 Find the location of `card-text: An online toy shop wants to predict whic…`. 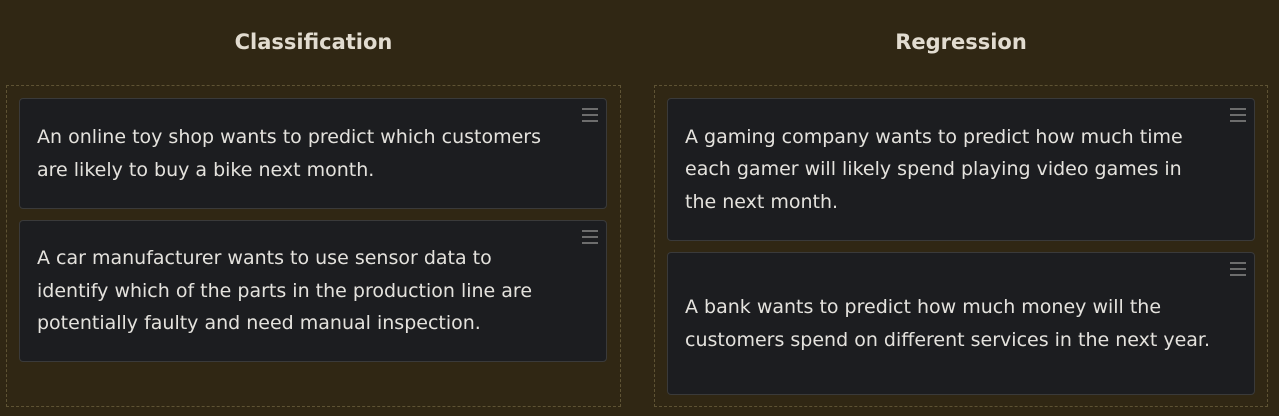

card-text: An online toy shop wants to predict whic… is located at coordinates (289, 153).